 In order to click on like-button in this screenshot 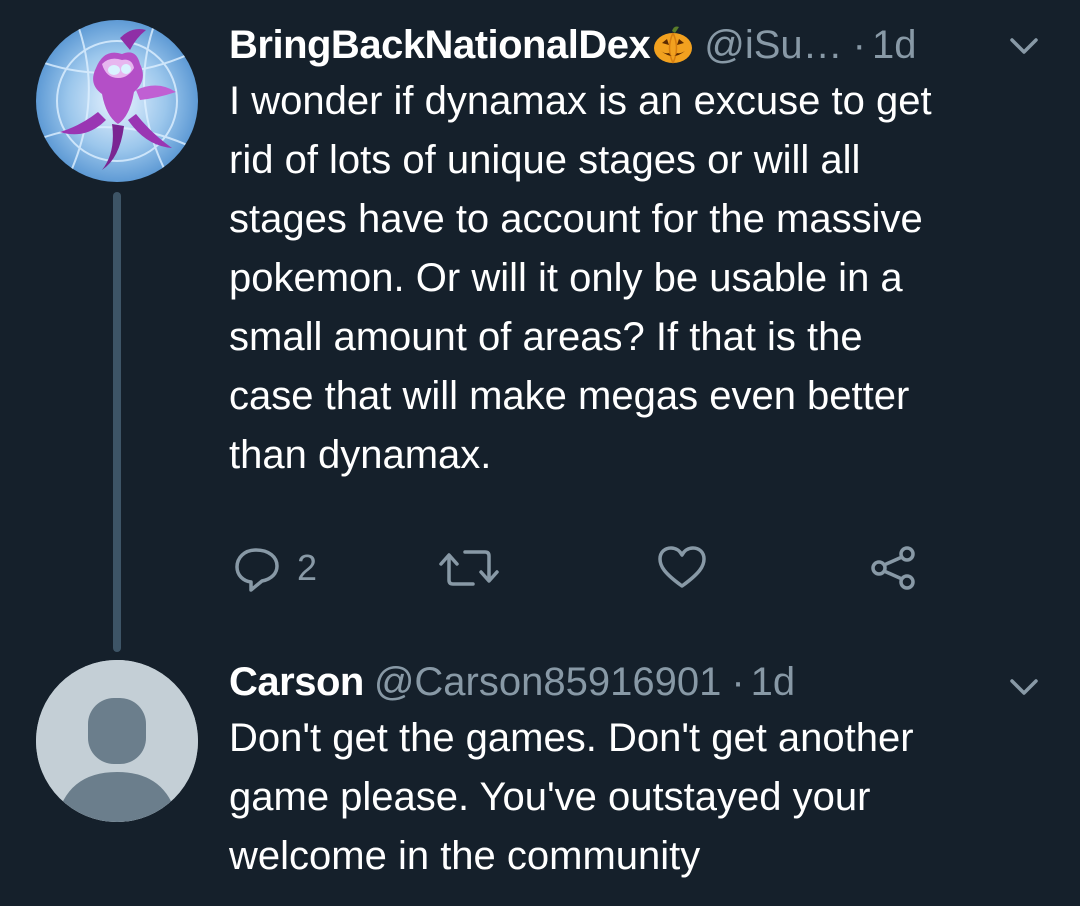, I will do `click(682, 568)`.